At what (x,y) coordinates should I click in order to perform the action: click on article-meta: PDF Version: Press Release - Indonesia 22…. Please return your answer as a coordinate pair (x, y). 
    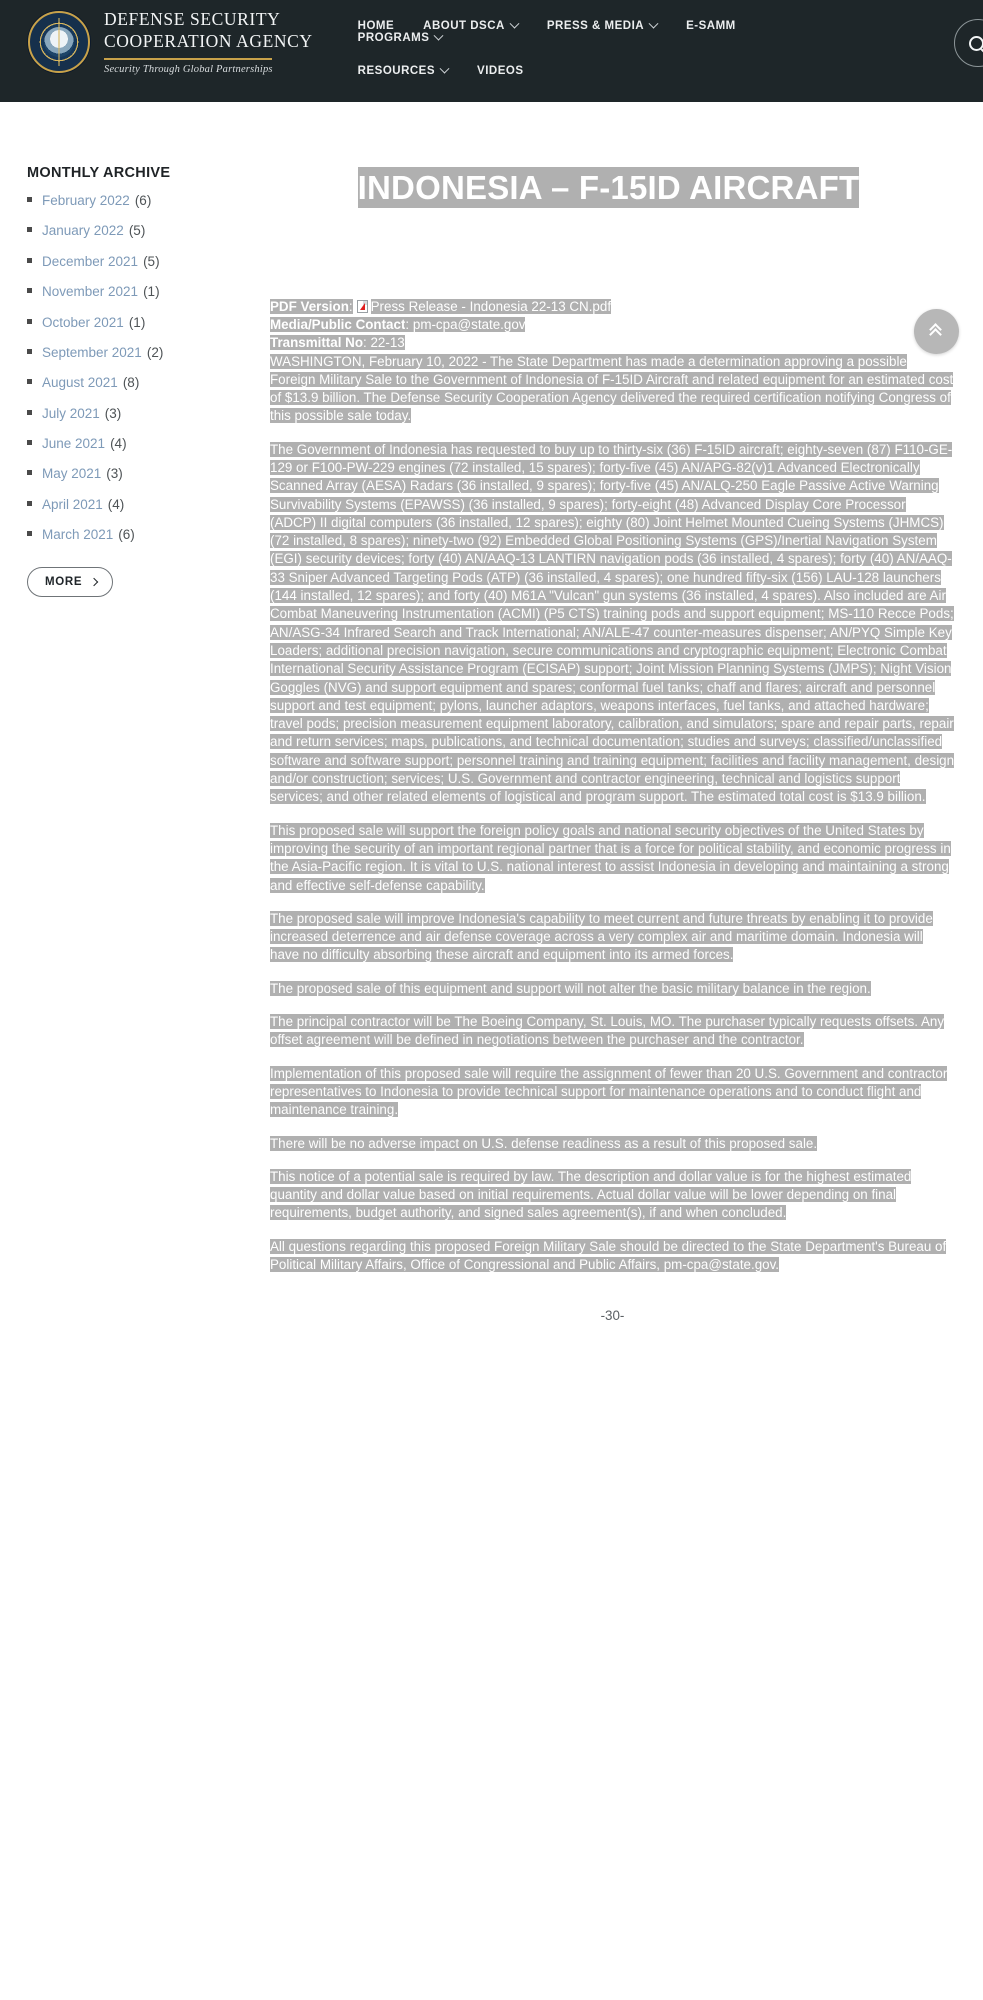
    Looking at the image, I should click on (612, 325).